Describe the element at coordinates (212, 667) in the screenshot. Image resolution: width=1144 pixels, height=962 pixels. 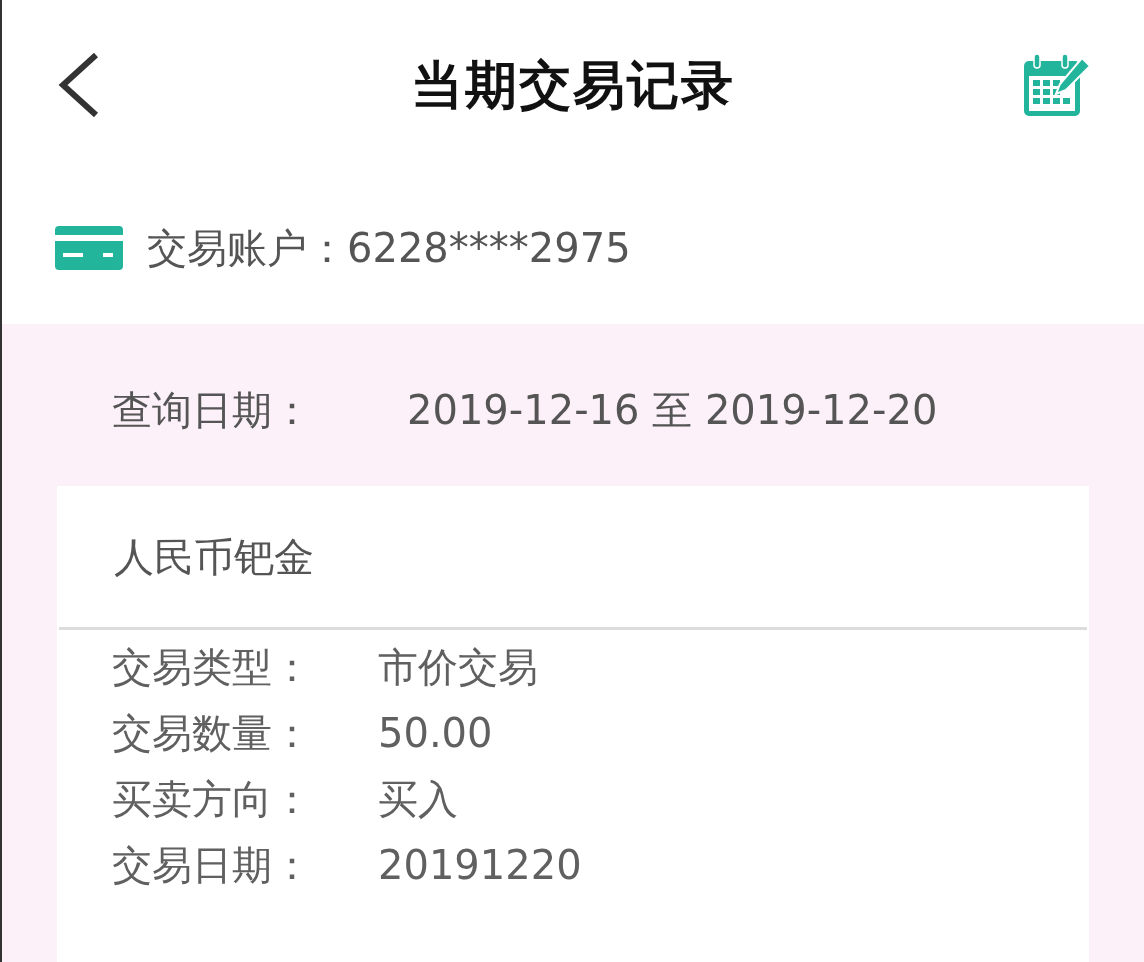
I see `field-label: 交易类型：` at that location.